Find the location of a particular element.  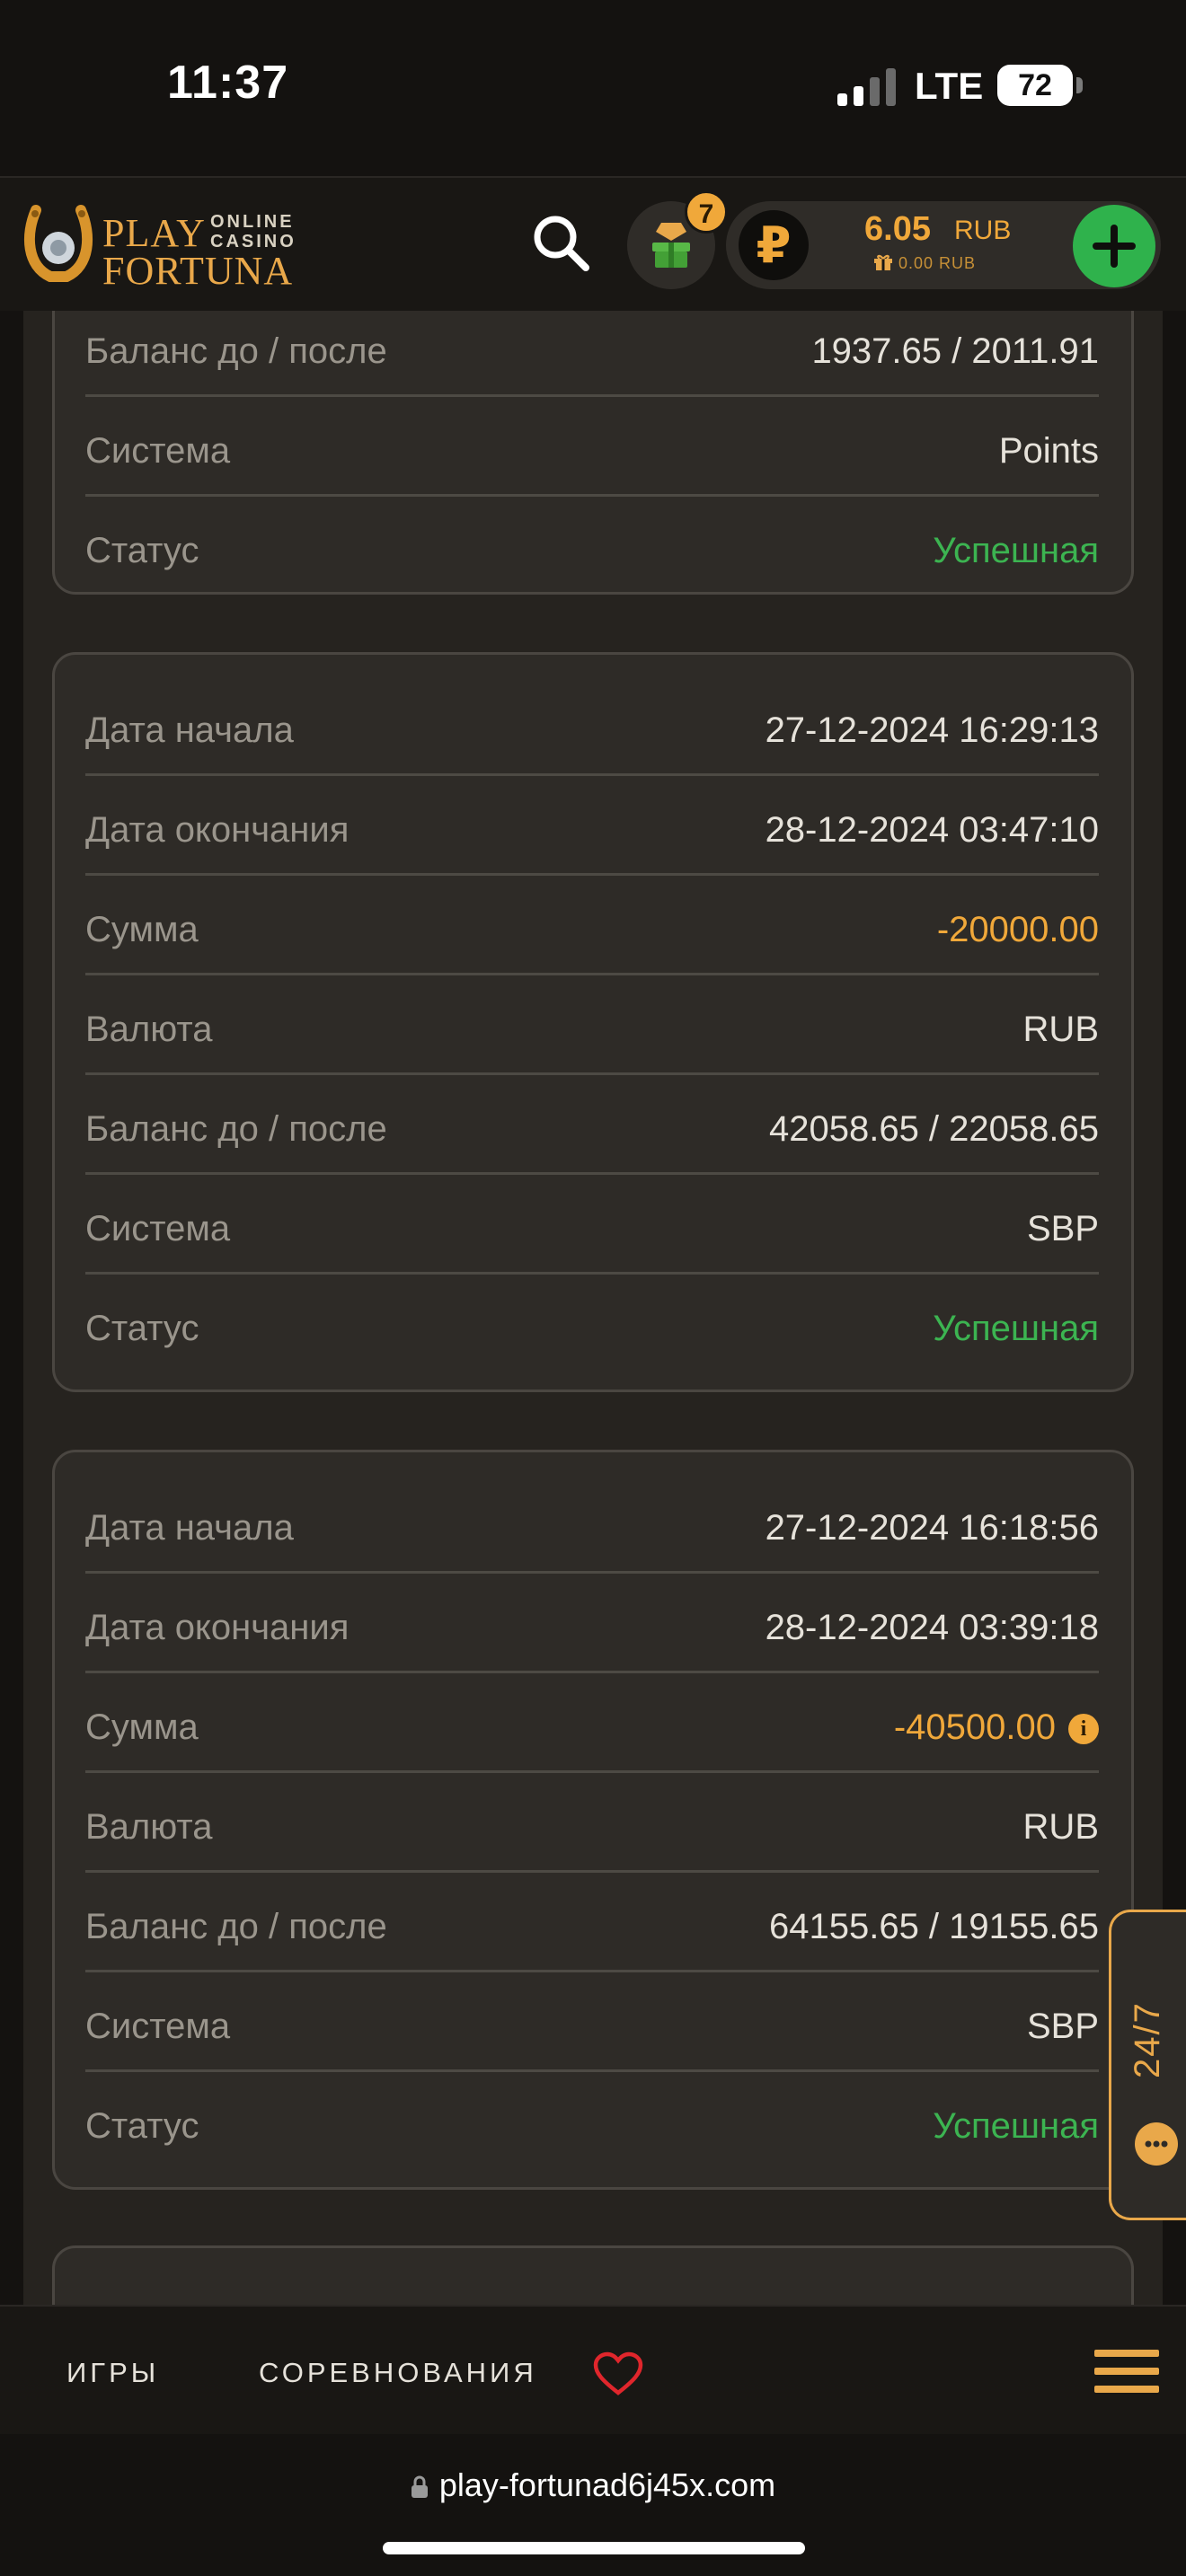

gifts-count-badge: 7 is located at coordinates (706, 212).